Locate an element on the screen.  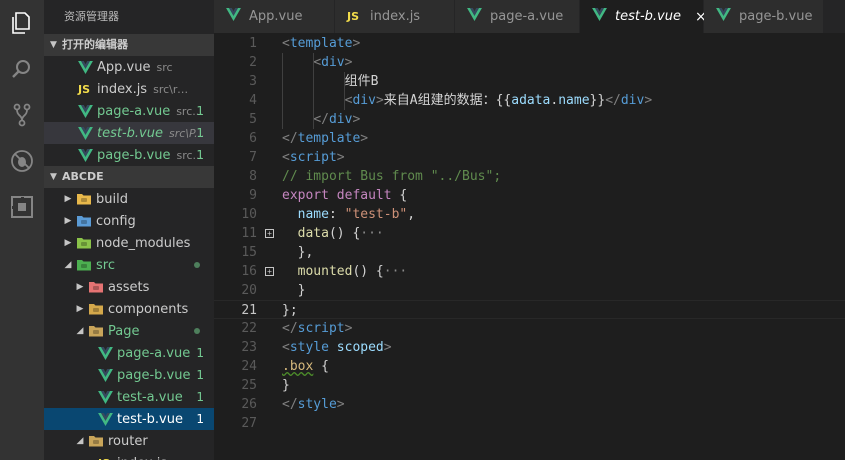
open-editor-item: page-a.vue src... 1 is located at coordinates (129, 111).